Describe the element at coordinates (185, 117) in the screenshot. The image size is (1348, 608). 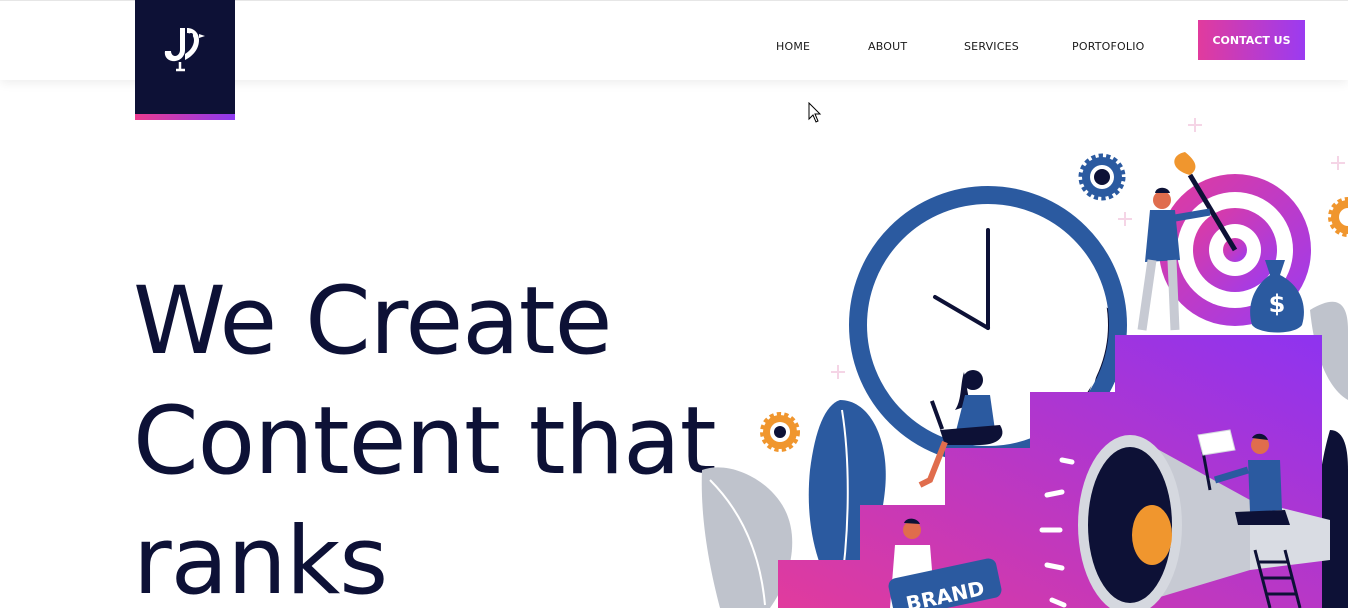
I see `logo-accent-bar` at that location.